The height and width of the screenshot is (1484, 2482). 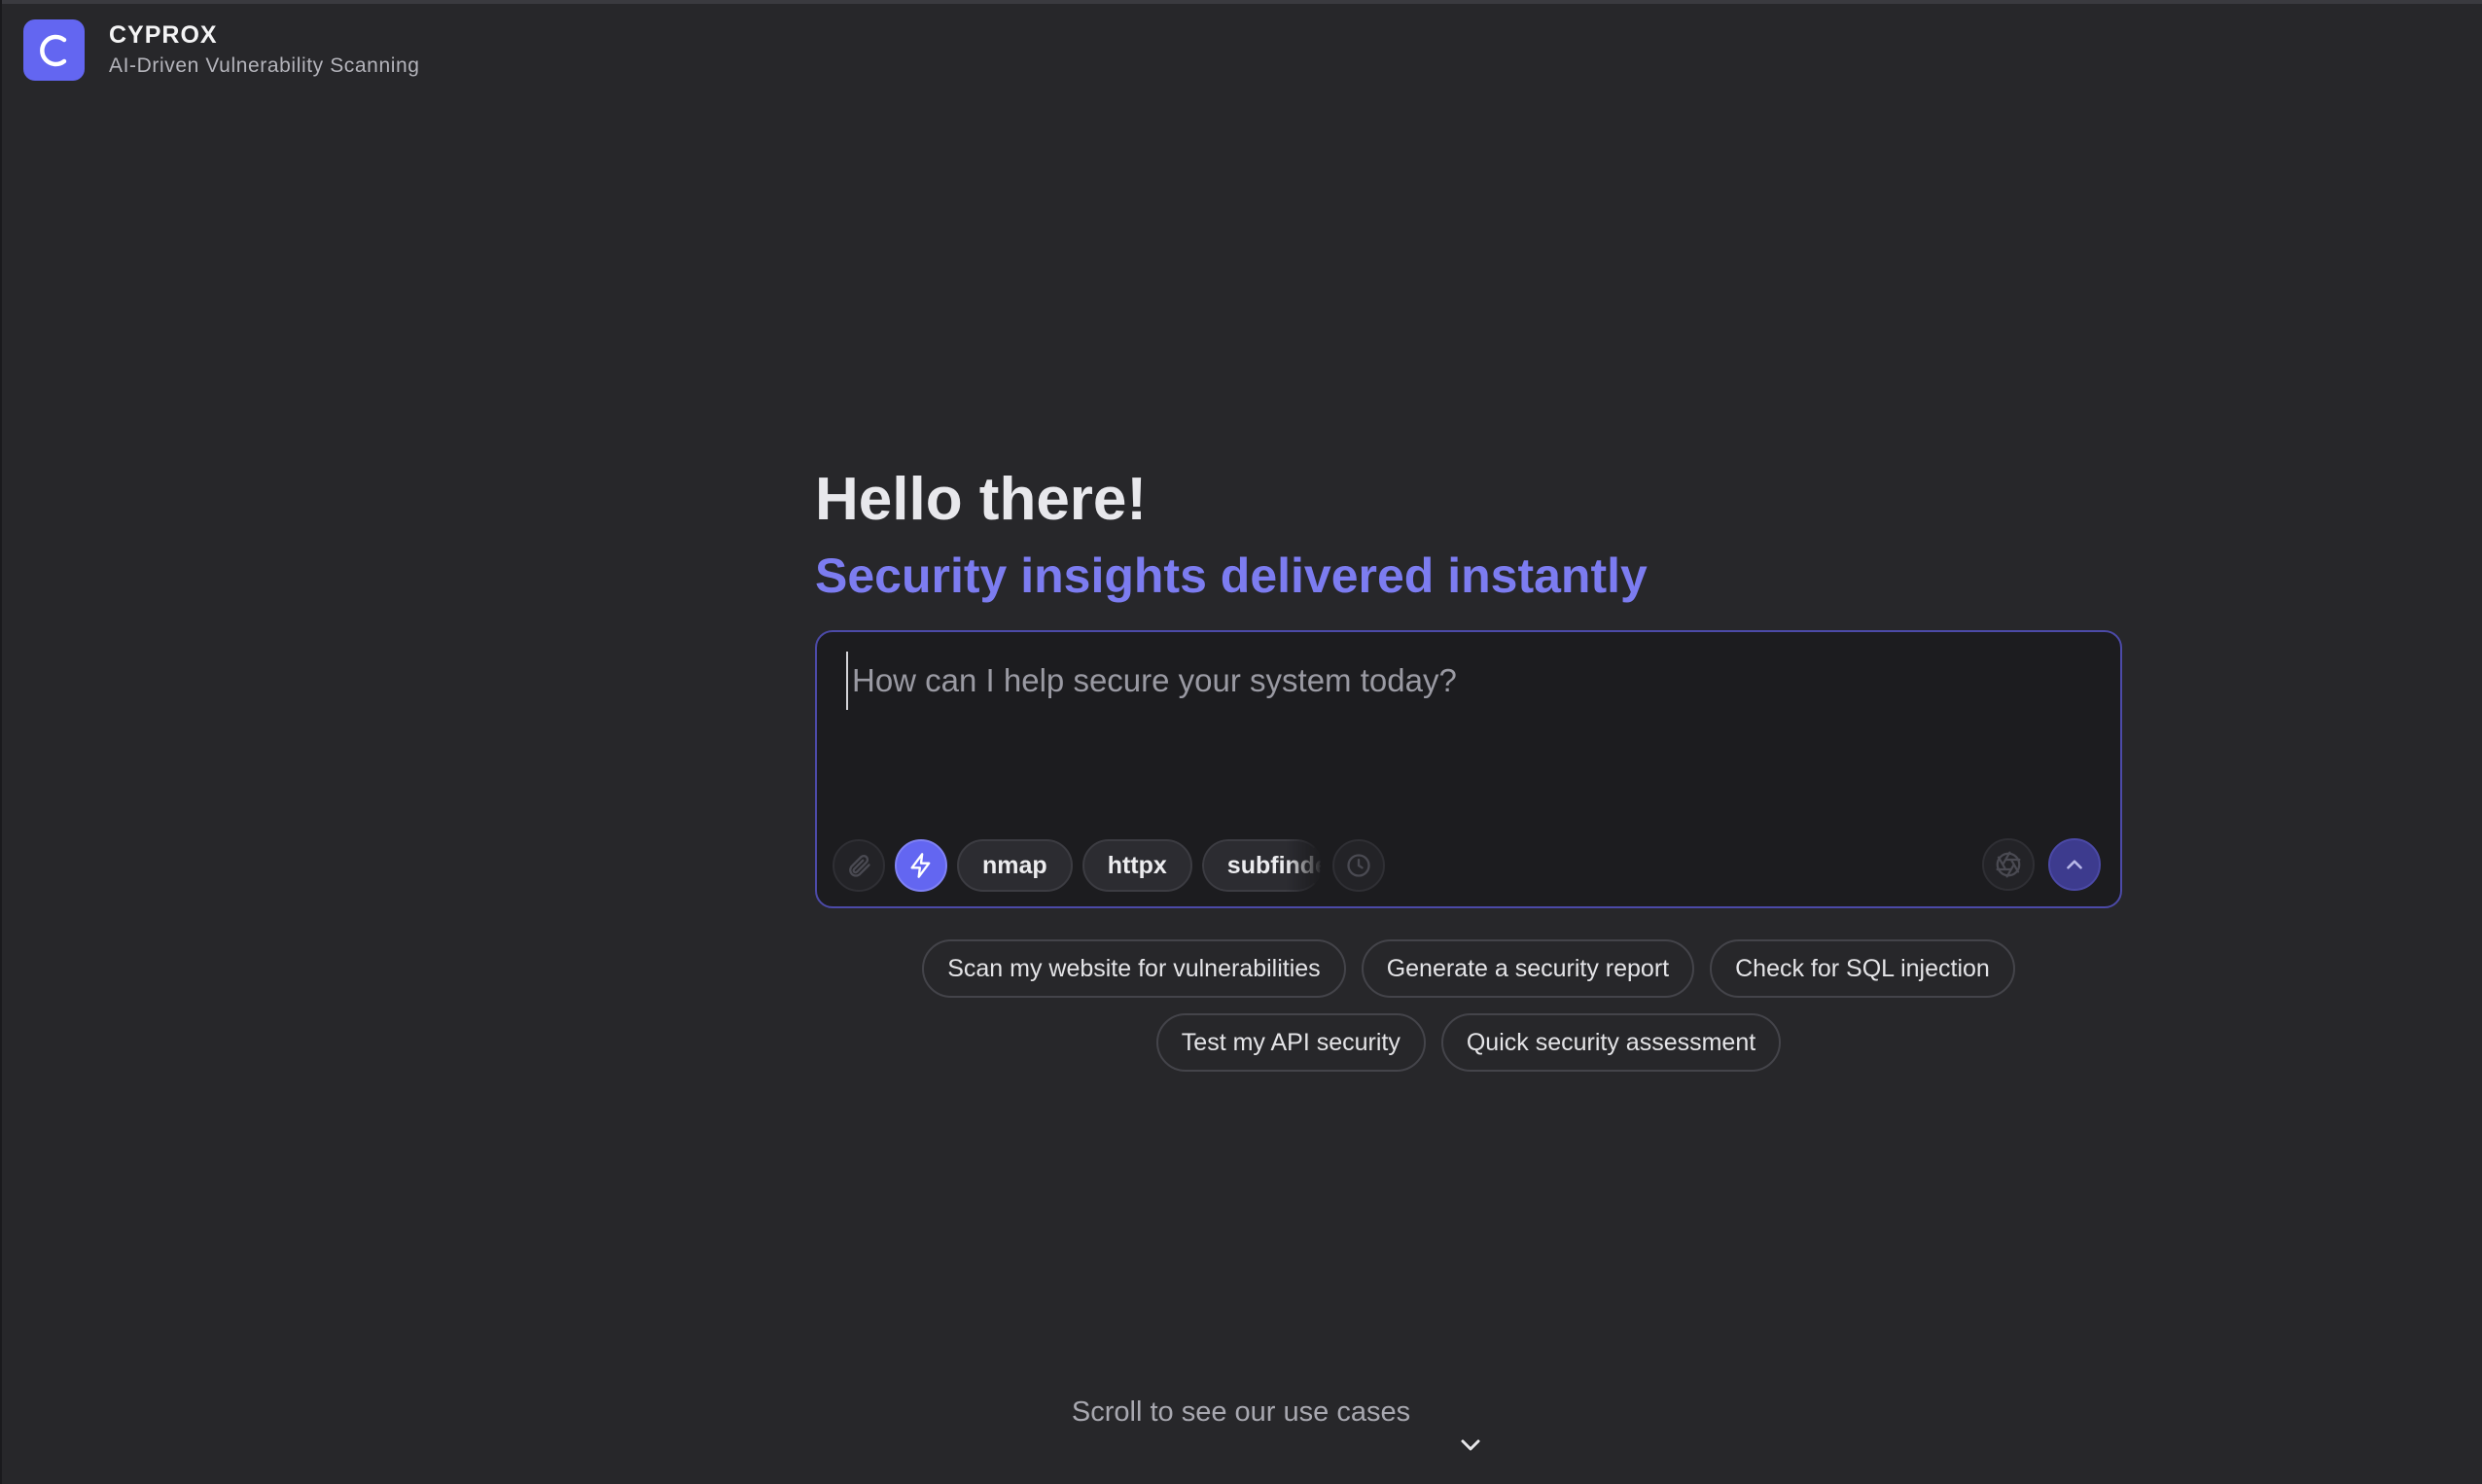 I want to click on window-left-border, so click(x=1, y=742).